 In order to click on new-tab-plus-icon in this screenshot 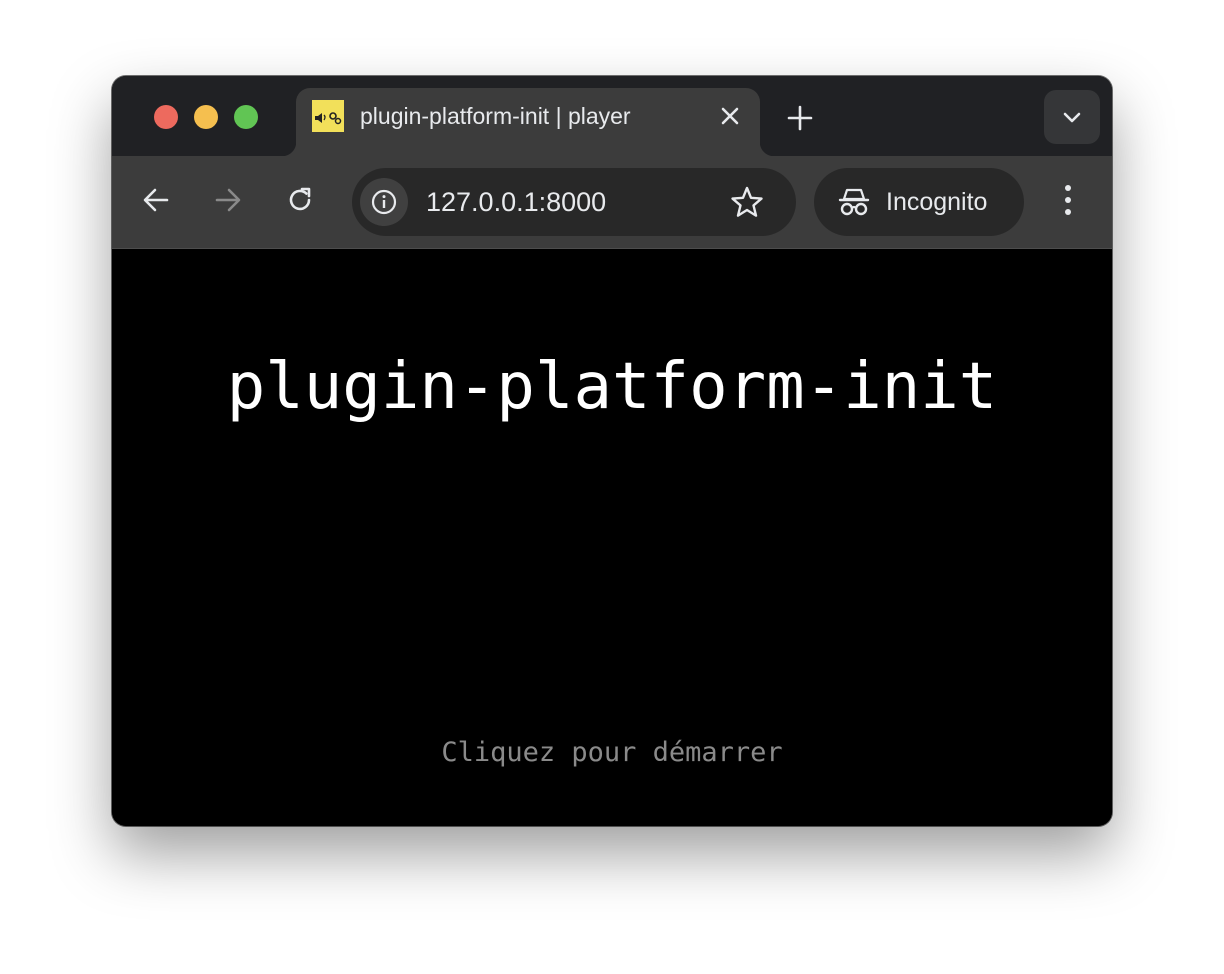, I will do `click(800, 118)`.